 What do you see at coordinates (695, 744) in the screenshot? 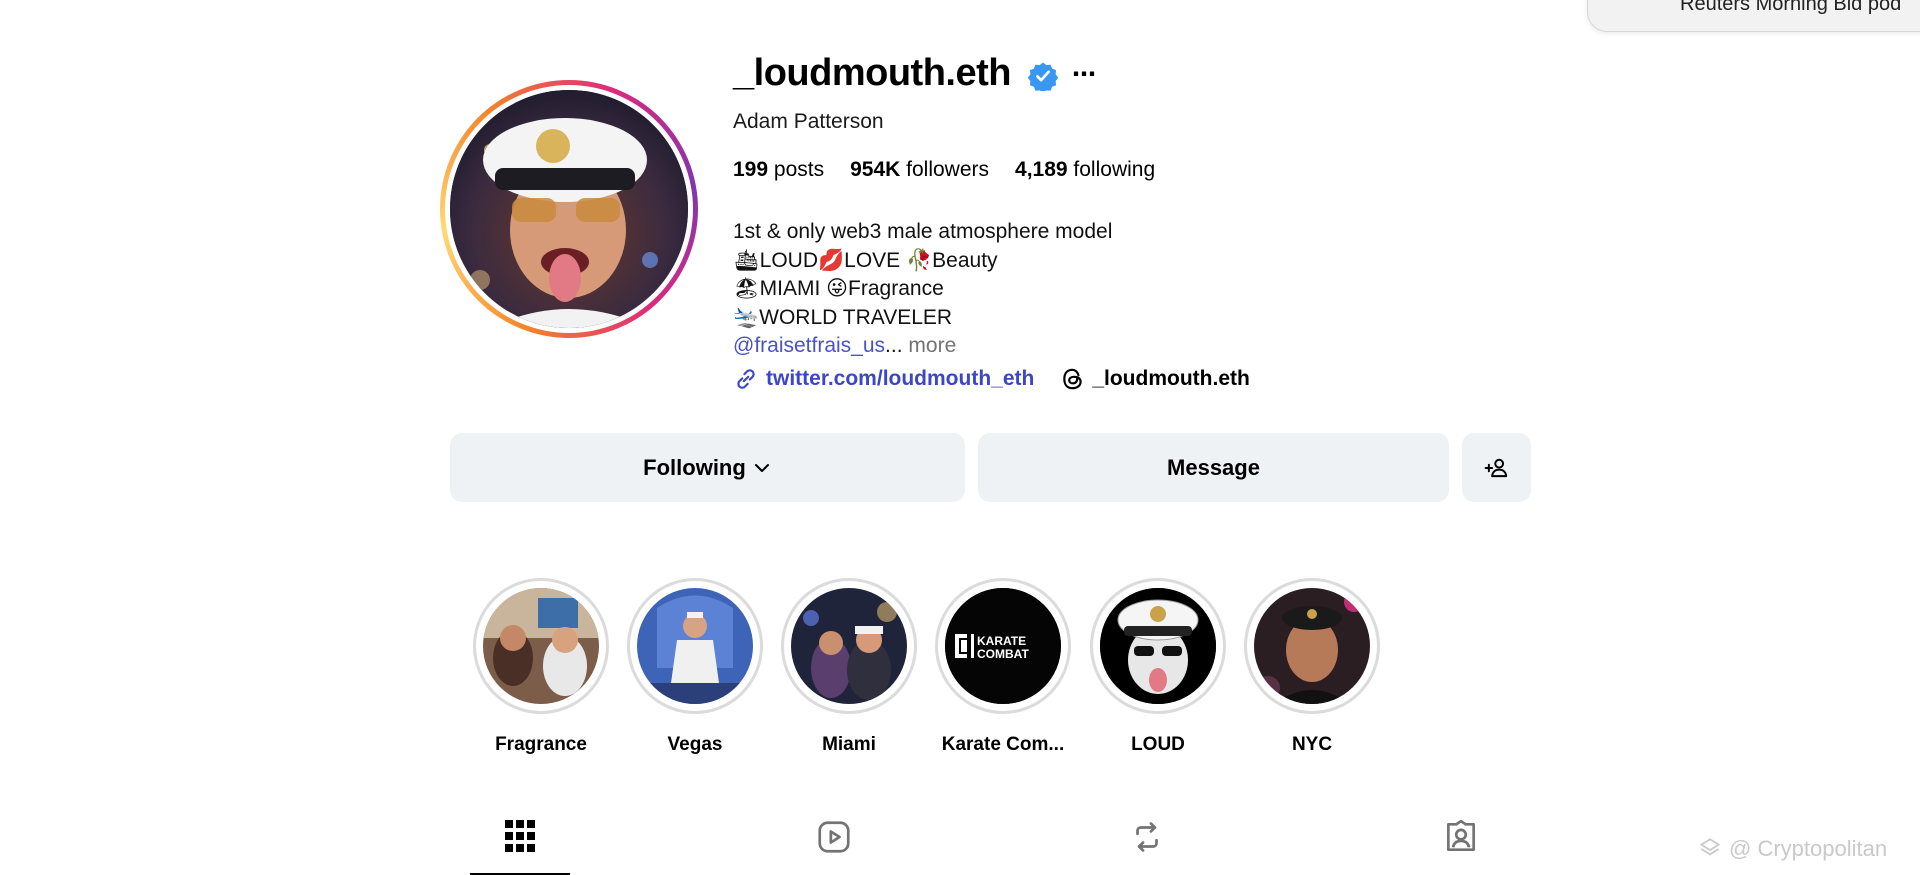
I see `highlight-label: Vegas` at bounding box center [695, 744].